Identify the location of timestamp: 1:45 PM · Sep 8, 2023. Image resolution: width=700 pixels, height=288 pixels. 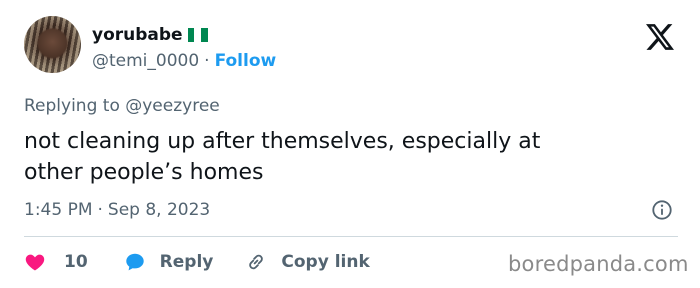
(117, 210).